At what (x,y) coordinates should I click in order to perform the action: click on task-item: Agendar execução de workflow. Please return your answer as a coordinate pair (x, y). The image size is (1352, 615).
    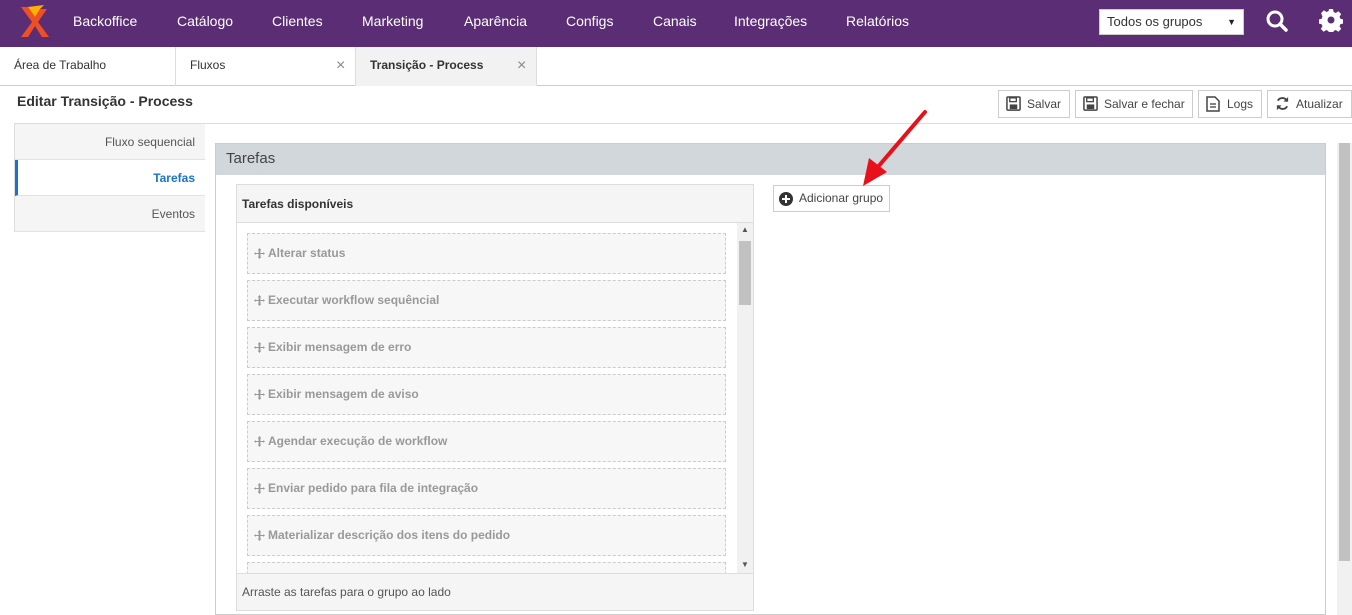
    Looking at the image, I should click on (486, 441).